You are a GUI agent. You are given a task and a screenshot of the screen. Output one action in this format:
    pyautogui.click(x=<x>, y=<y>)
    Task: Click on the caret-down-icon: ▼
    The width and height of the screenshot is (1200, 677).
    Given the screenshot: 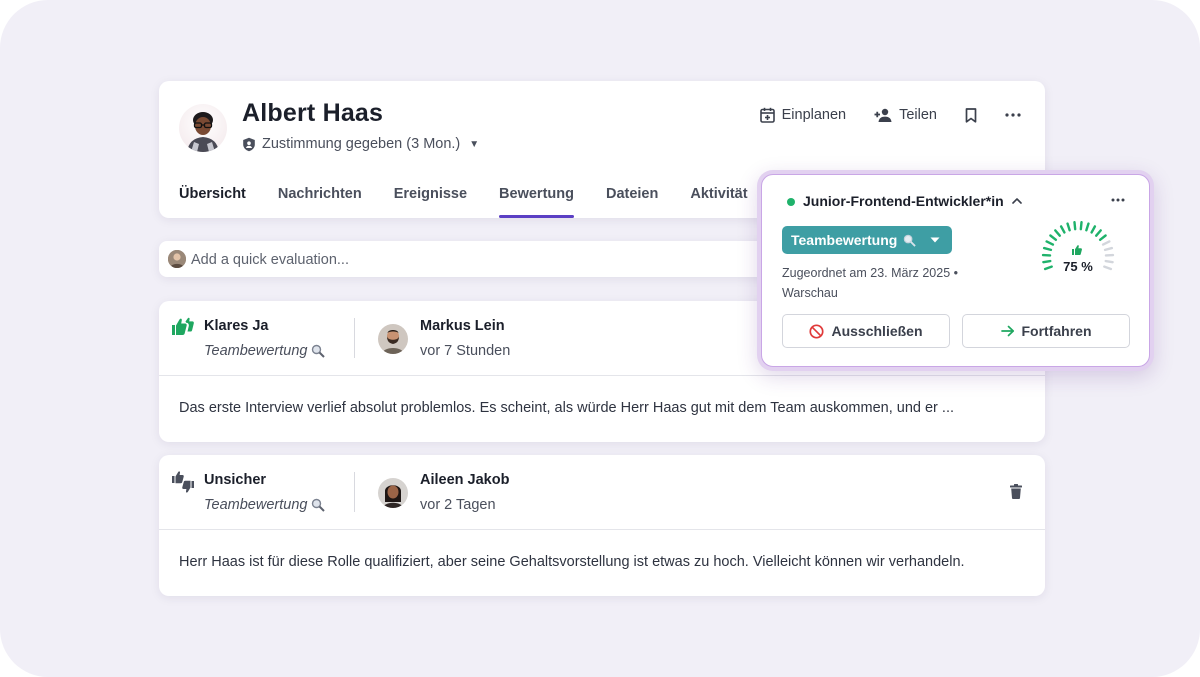 What is the action you would take?
    pyautogui.click(x=474, y=144)
    